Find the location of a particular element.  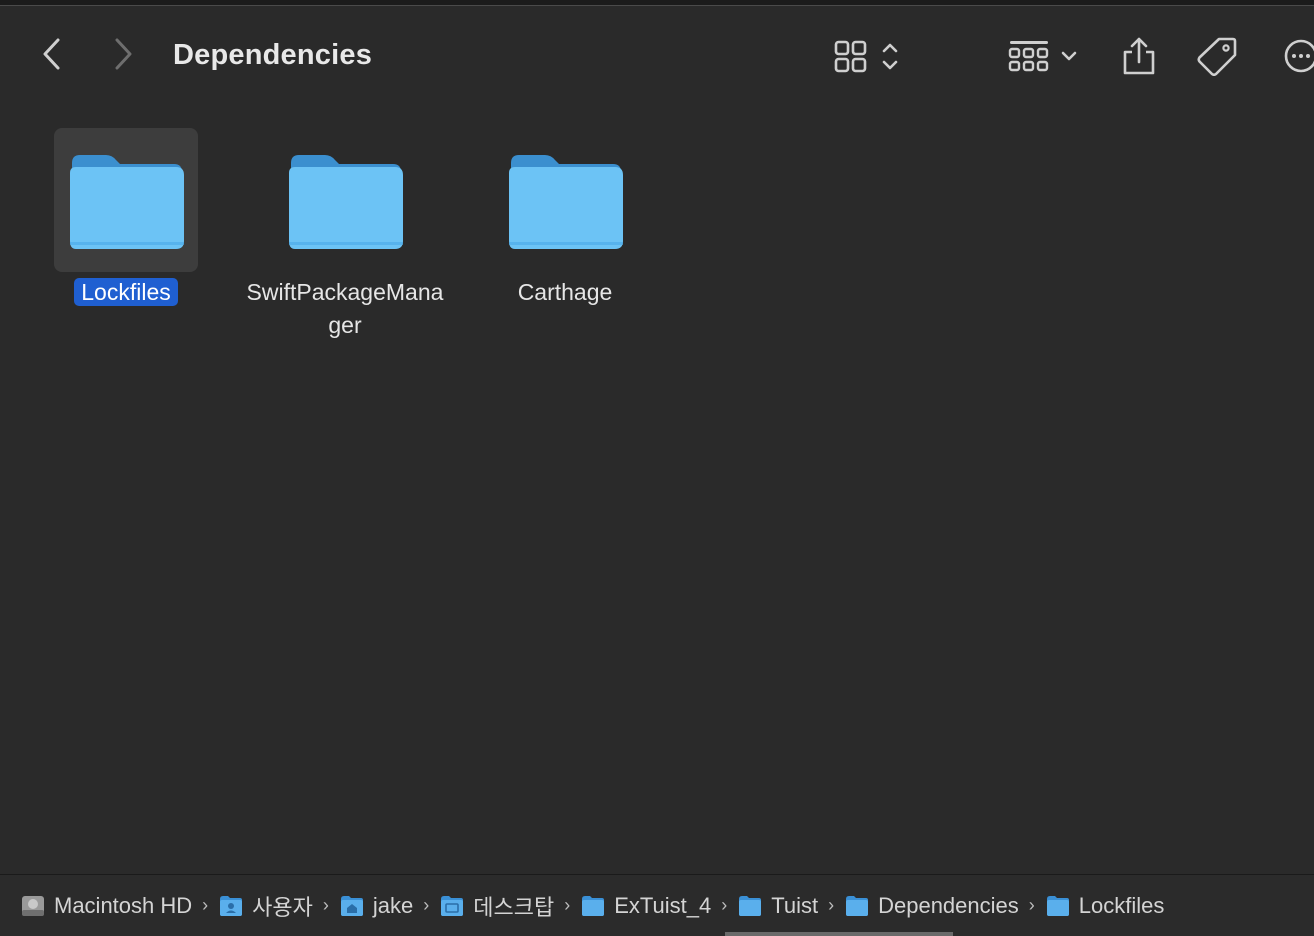

item-label: Lockfiles is located at coordinates (126, 292).